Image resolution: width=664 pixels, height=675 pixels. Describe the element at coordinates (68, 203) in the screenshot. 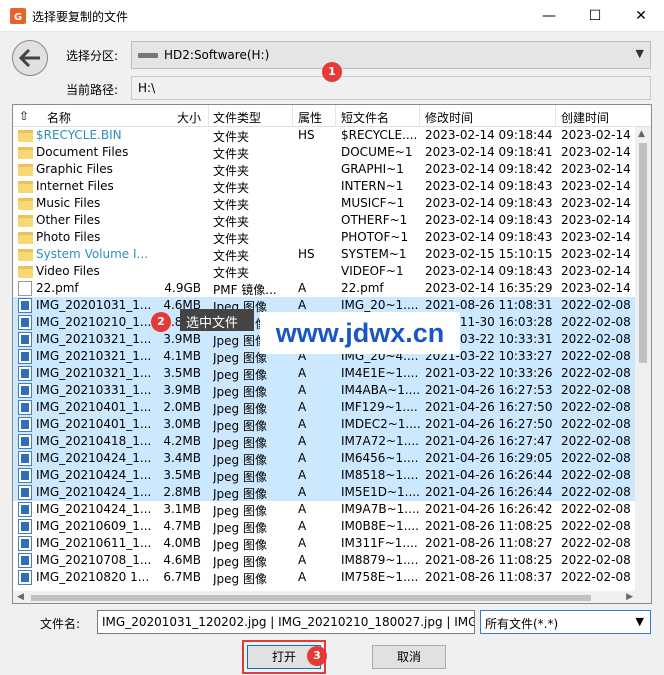

I see `cell-name: Music Files` at that location.